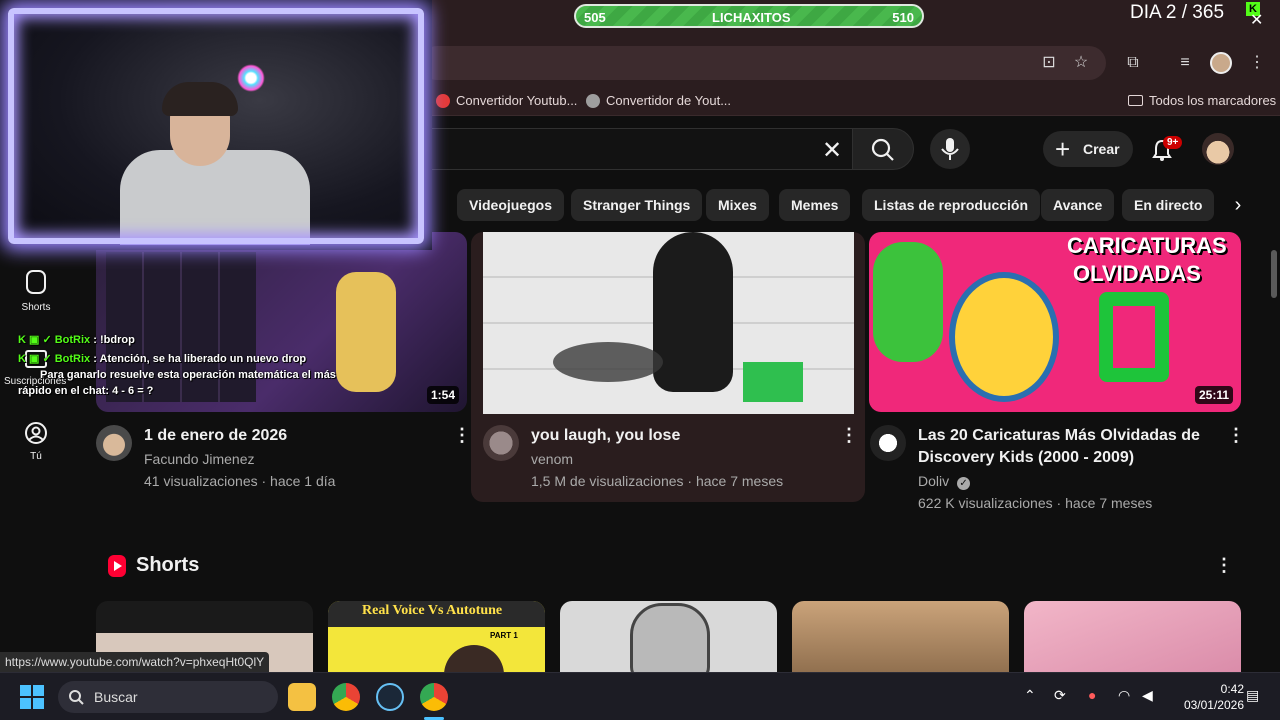 The image size is (1280, 720). Describe the element at coordinates (1030, 695) in the screenshot. I see `tray-chevron-up-icon: ⌃` at that location.